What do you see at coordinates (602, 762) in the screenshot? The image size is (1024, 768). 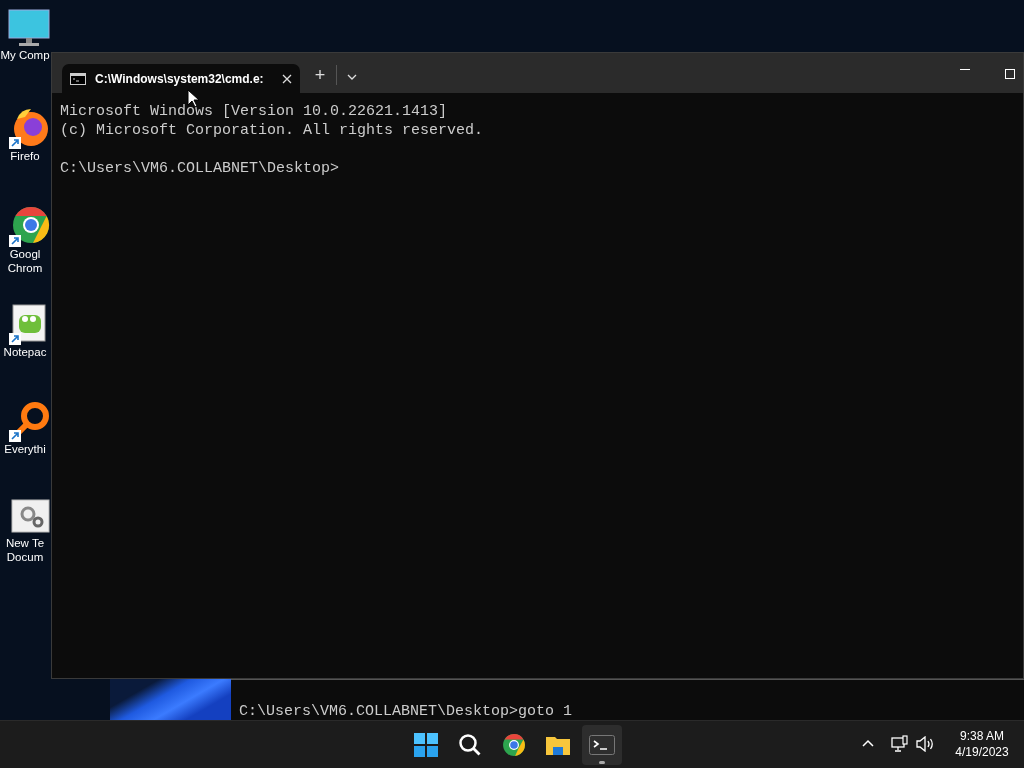 I see `running-indicator` at bounding box center [602, 762].